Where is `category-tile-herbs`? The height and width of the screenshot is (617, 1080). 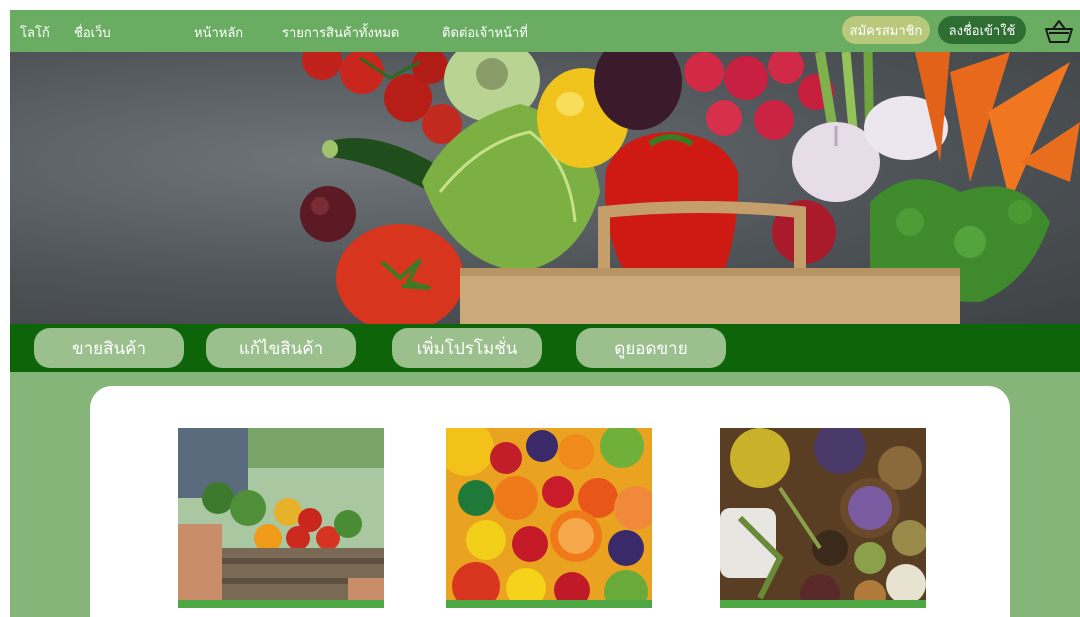 category-tile-herbs is located at coordinates (823, 518).